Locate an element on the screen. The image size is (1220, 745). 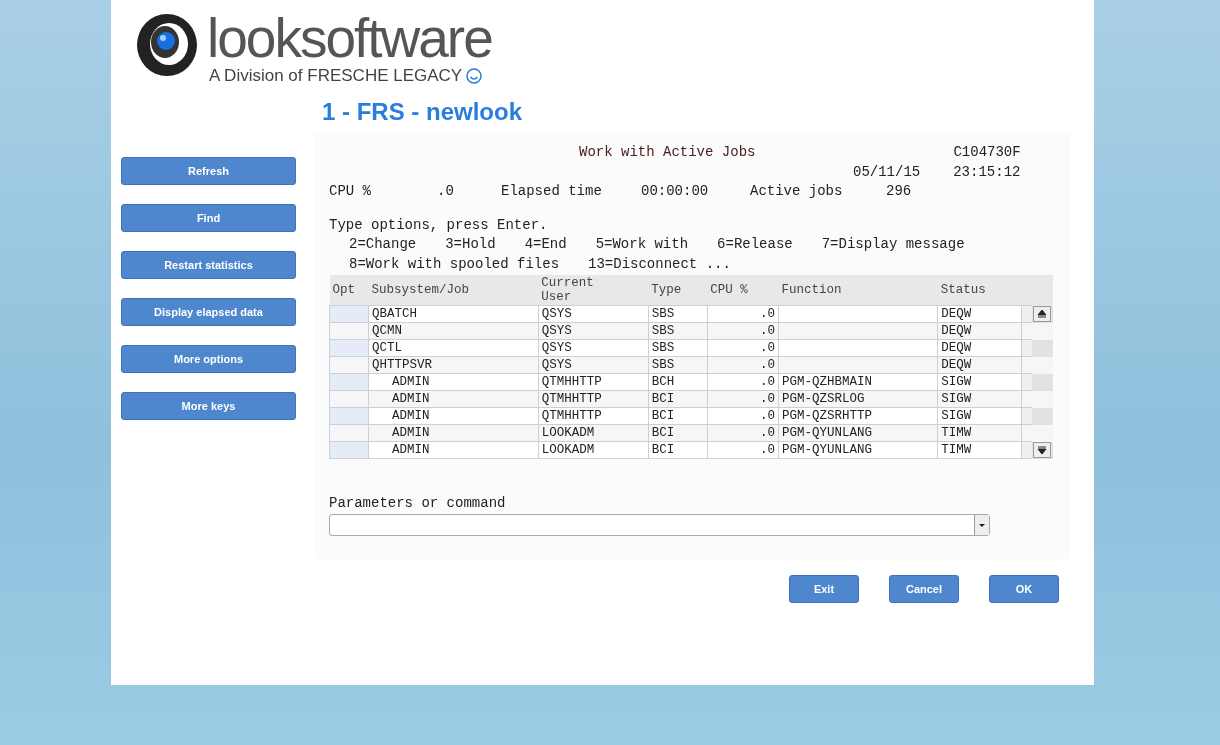
instruction-text: Type options, press Enter. is located at coordinates (438, 225).